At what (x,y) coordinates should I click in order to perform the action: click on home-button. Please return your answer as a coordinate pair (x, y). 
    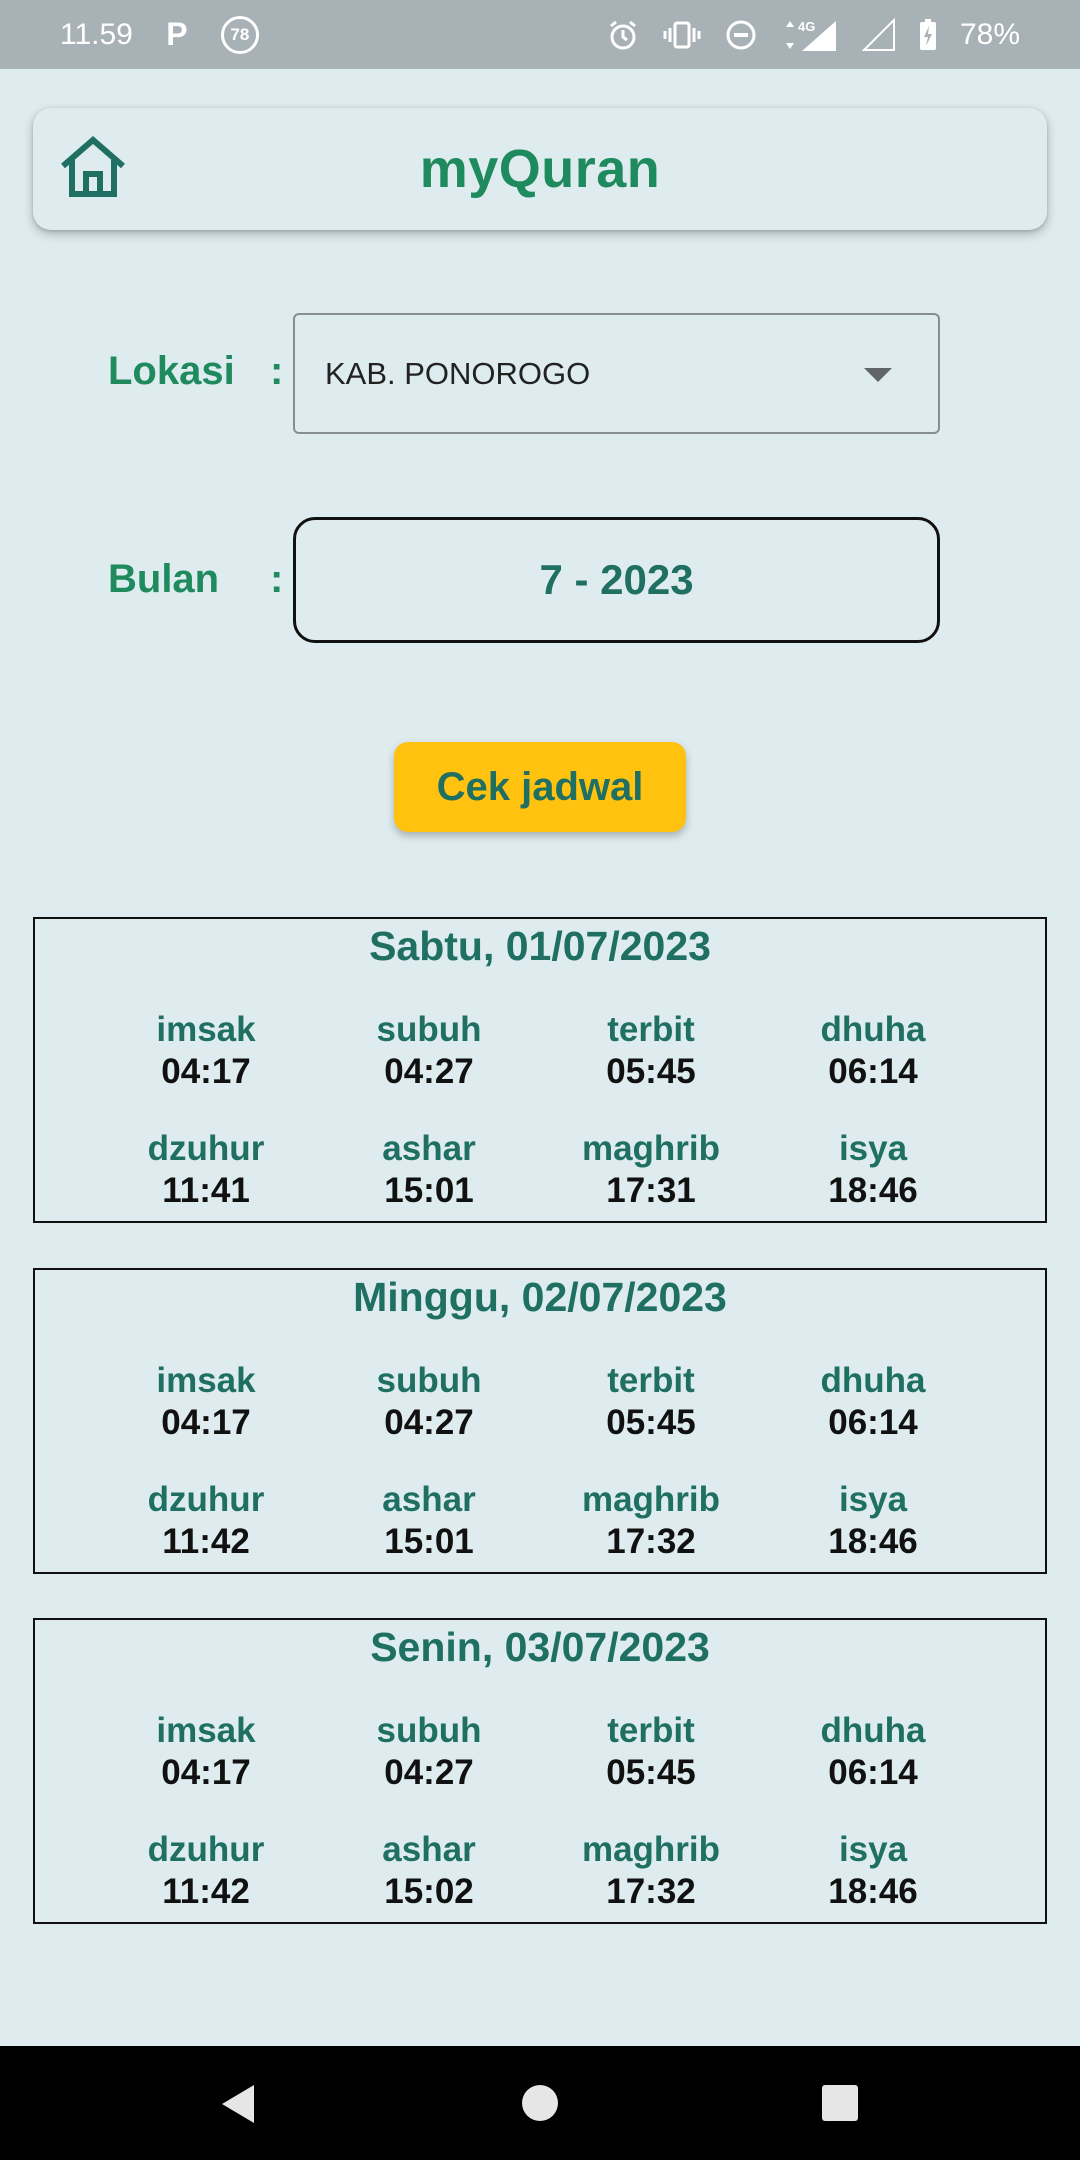
    Looking at the image, I should click on (93, 169).